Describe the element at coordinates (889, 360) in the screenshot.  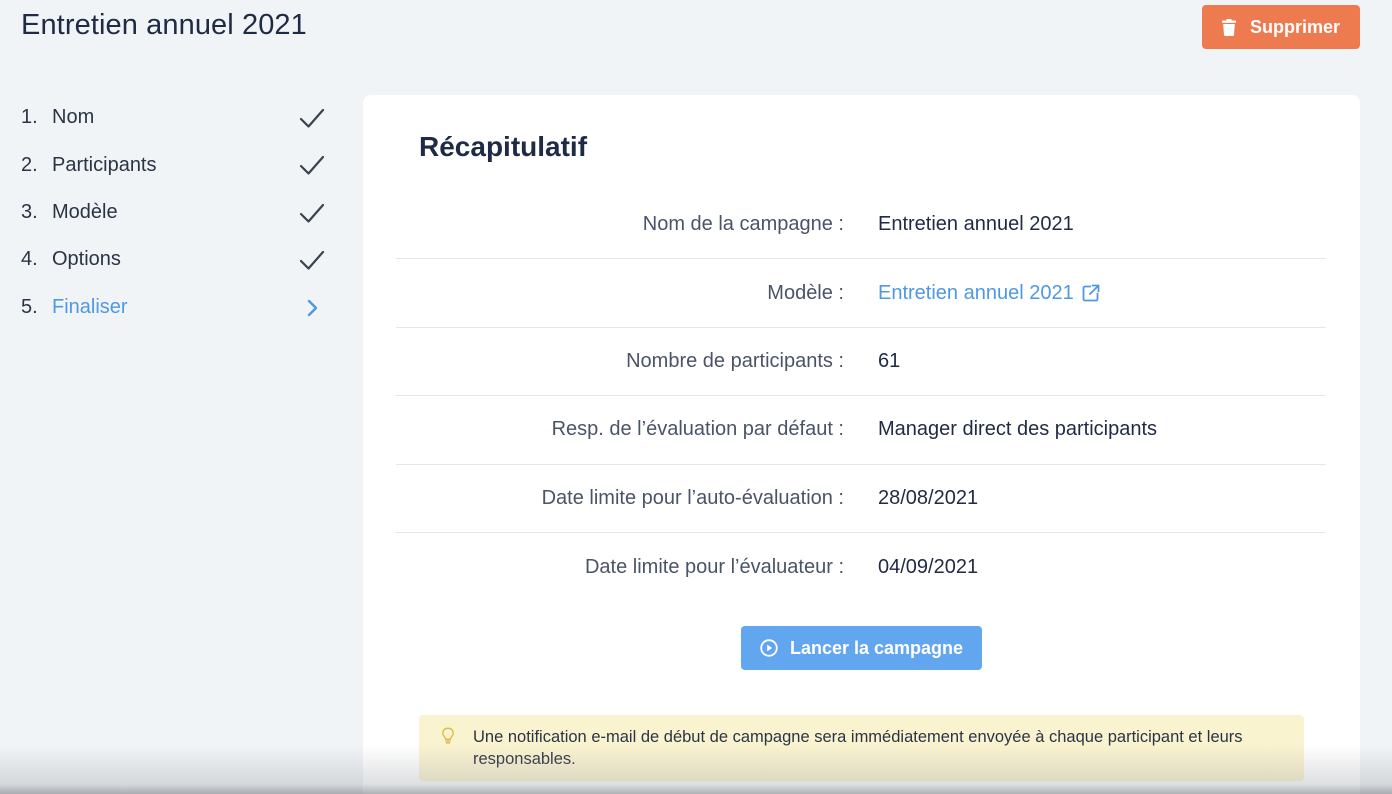
I see `row-value: 61` at that location.